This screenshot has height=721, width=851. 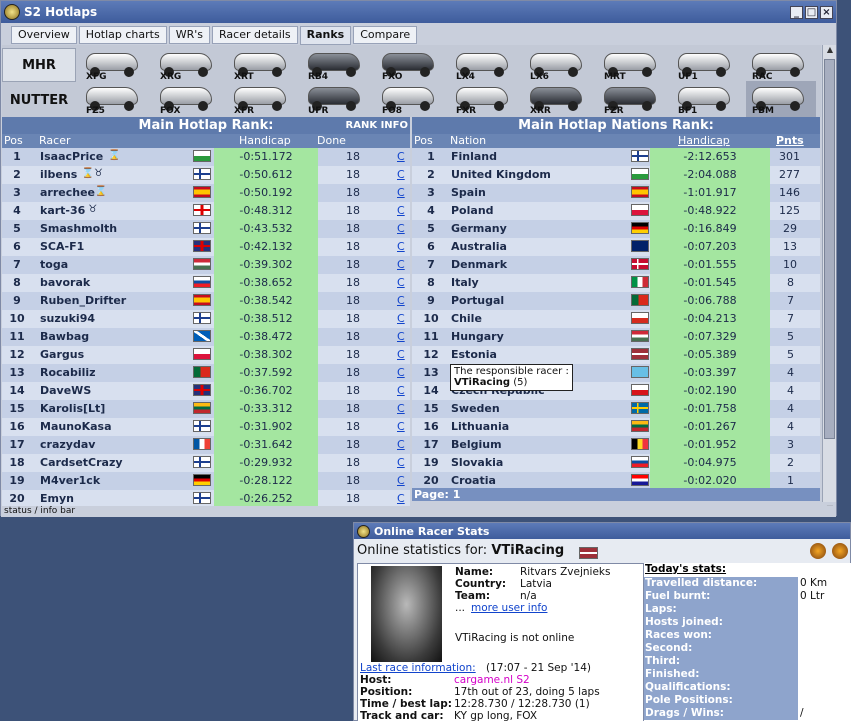 I want to click on racer-row: 7 toga -0:39.302 18 C, so click(x=206, y=265).